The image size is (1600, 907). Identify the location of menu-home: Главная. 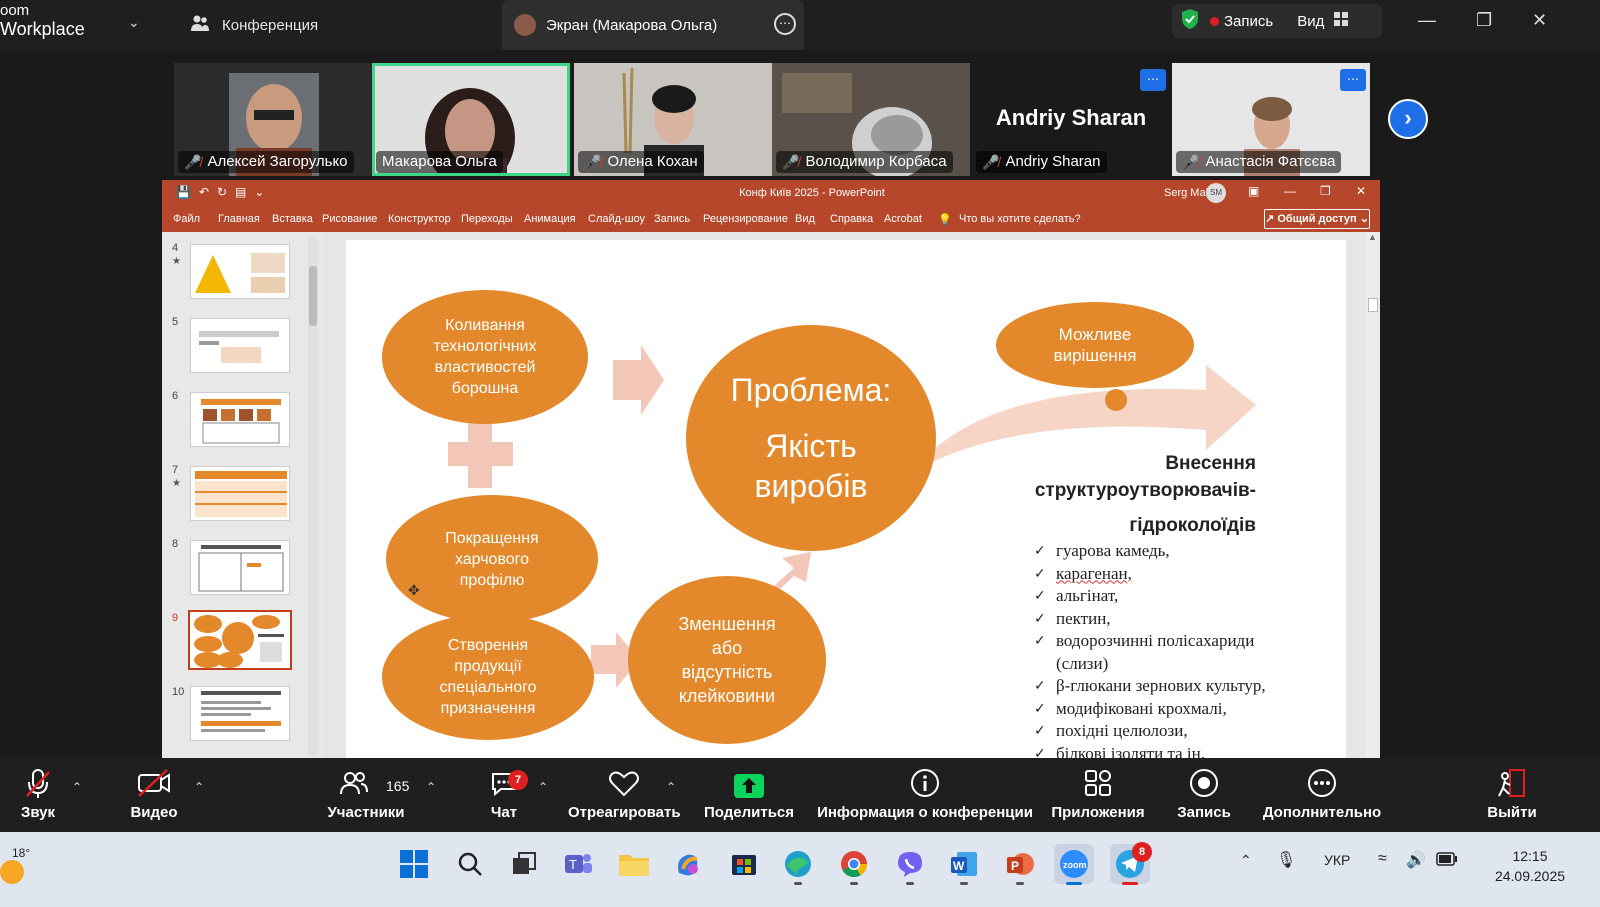
(239, 219).